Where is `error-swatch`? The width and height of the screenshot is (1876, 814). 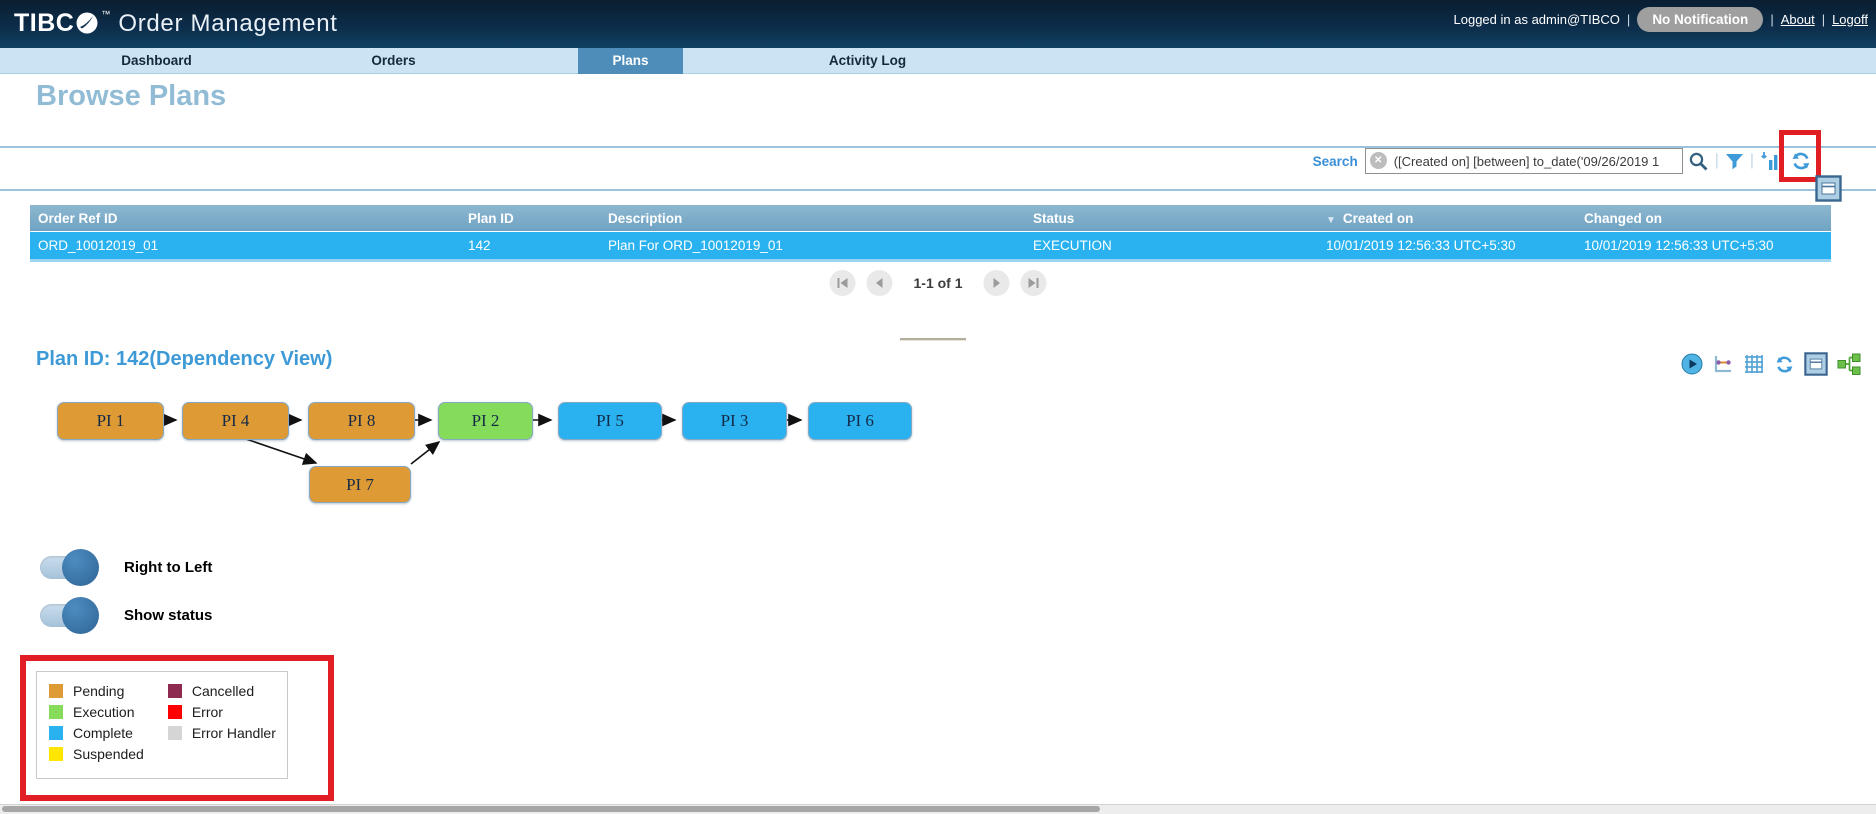 error-swatch is located at coordinates (174, 712).